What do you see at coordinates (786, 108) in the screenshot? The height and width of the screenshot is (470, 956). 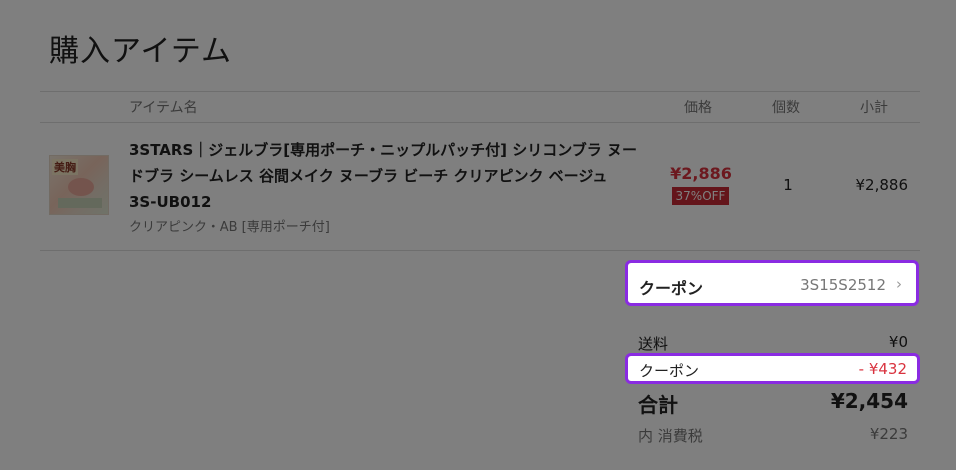 I see `column-header-qty: 個数` at bounding box center [786, 108].